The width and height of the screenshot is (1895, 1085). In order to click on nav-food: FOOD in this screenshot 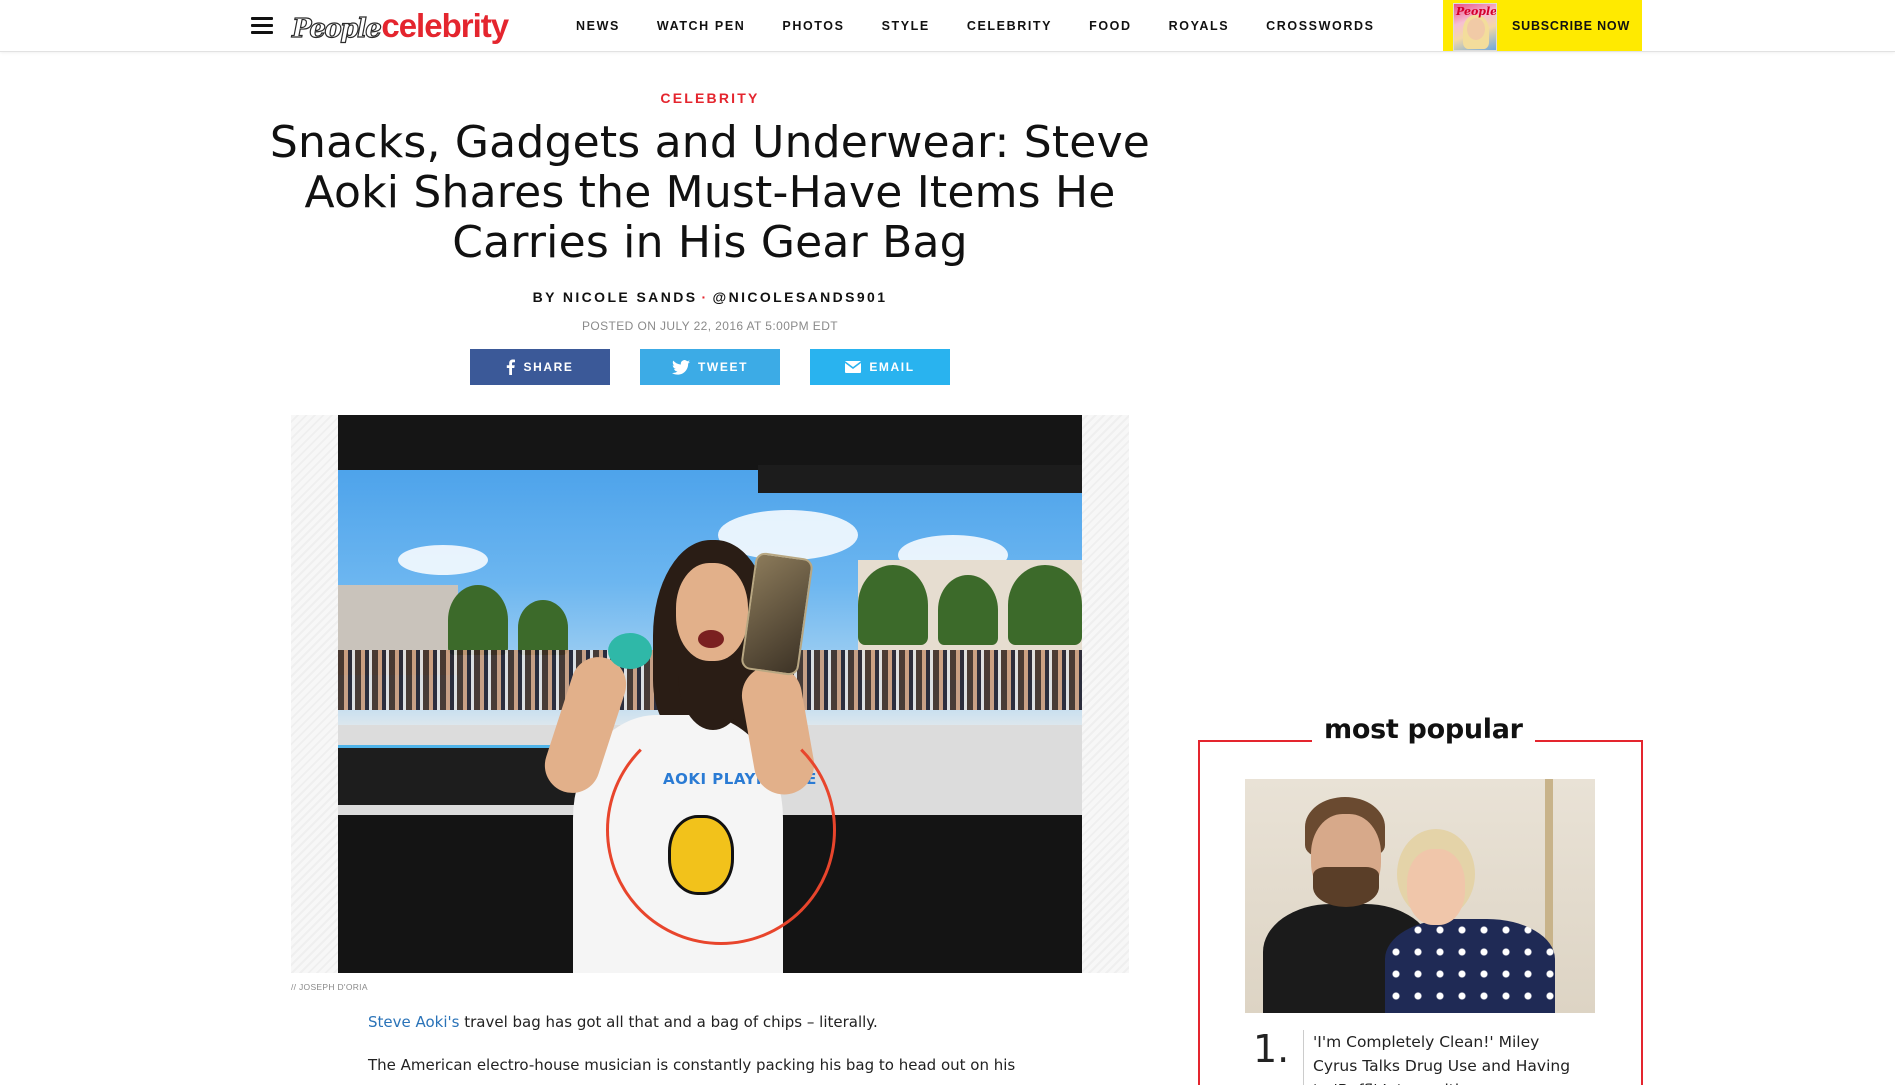, I will do `click(1110, 26)`.